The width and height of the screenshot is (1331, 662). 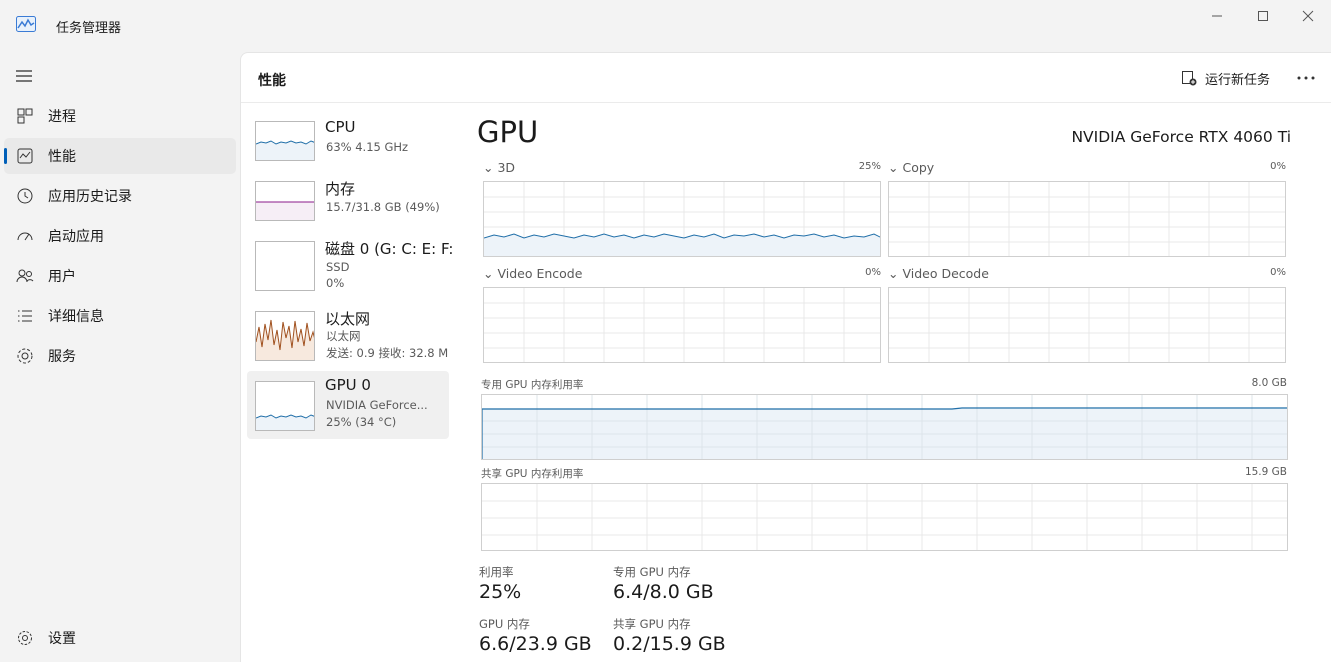 I want to click on graph-video-encode-svg, so click(x=682, y=325).